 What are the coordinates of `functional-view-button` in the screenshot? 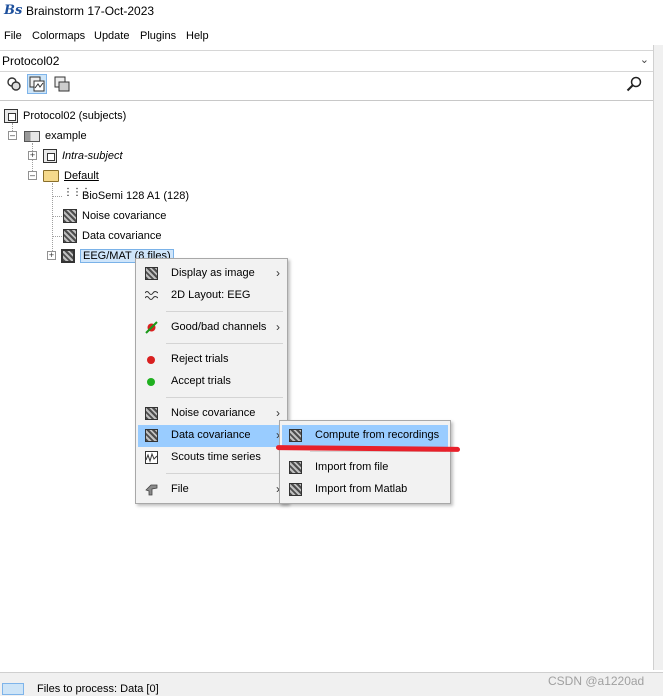 It's located at (37, 84).